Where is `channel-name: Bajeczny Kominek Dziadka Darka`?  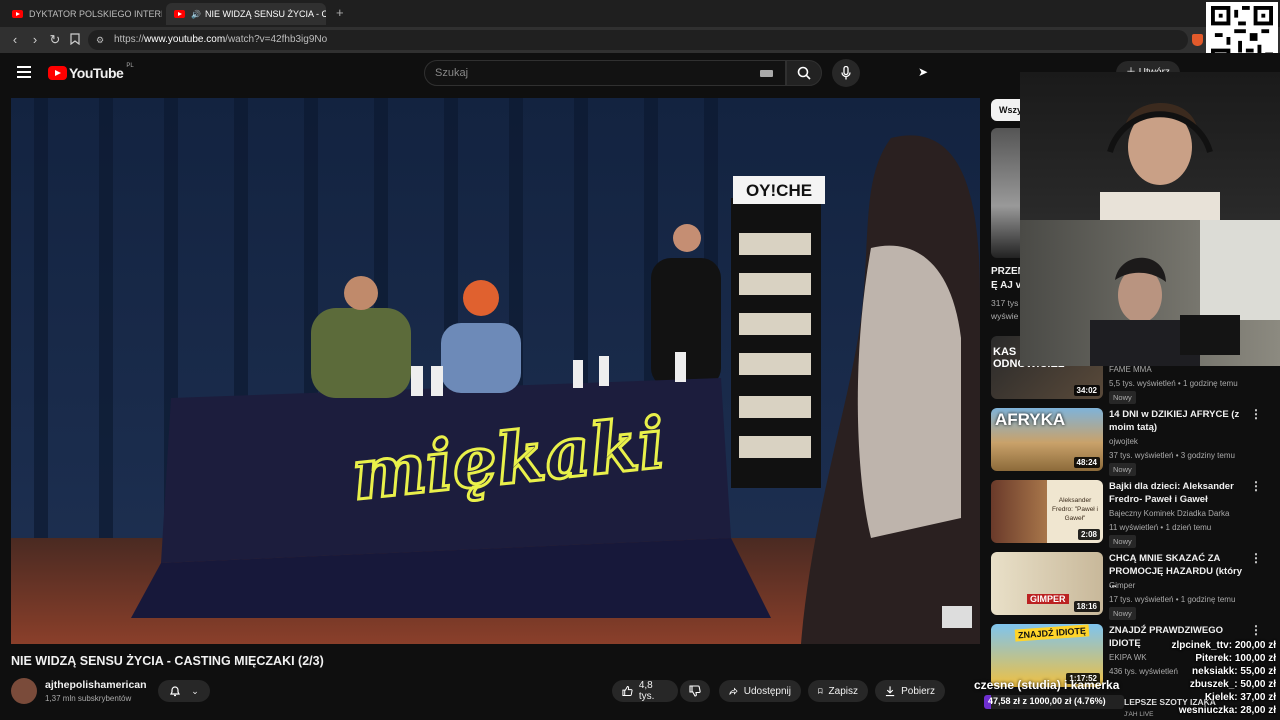
channel-name: Bajeczny Kominek Dziadka Darka is located at coordinates (1169, 513).